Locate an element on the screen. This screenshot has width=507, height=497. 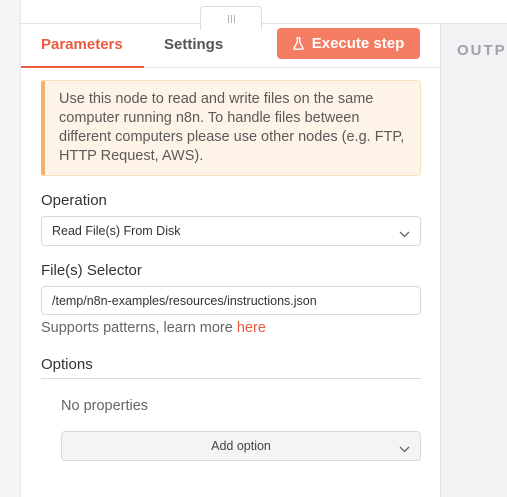
panel-drag-handle is located at coordinates (231, 18).